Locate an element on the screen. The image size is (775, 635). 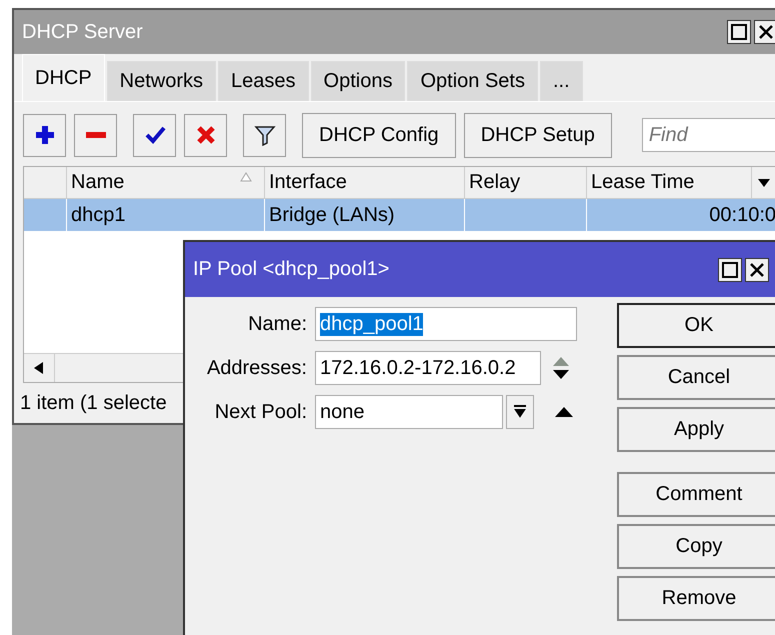
remove-button is located at coordinates (95, 135).